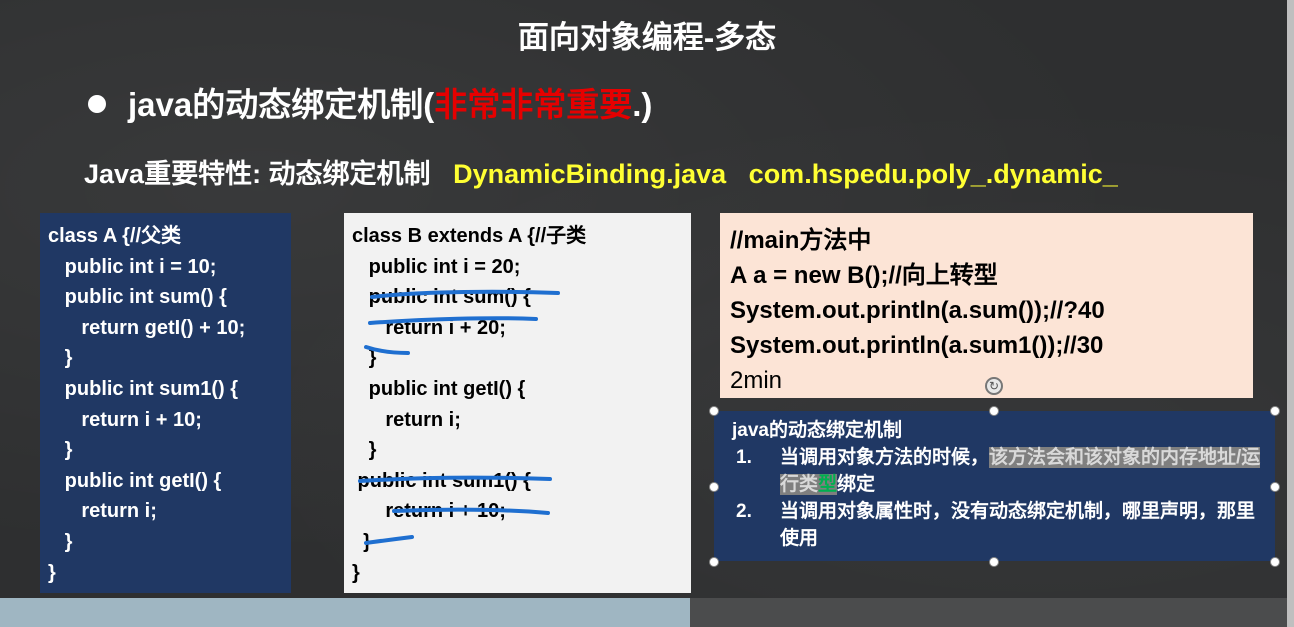 The width and height of the screenshot is (1294, 627). I want to click on rule-item-1: 1. 当调用对象方法的时候，该方法会和该对象的内存地址/运行类型绑定, so click(994, 471).